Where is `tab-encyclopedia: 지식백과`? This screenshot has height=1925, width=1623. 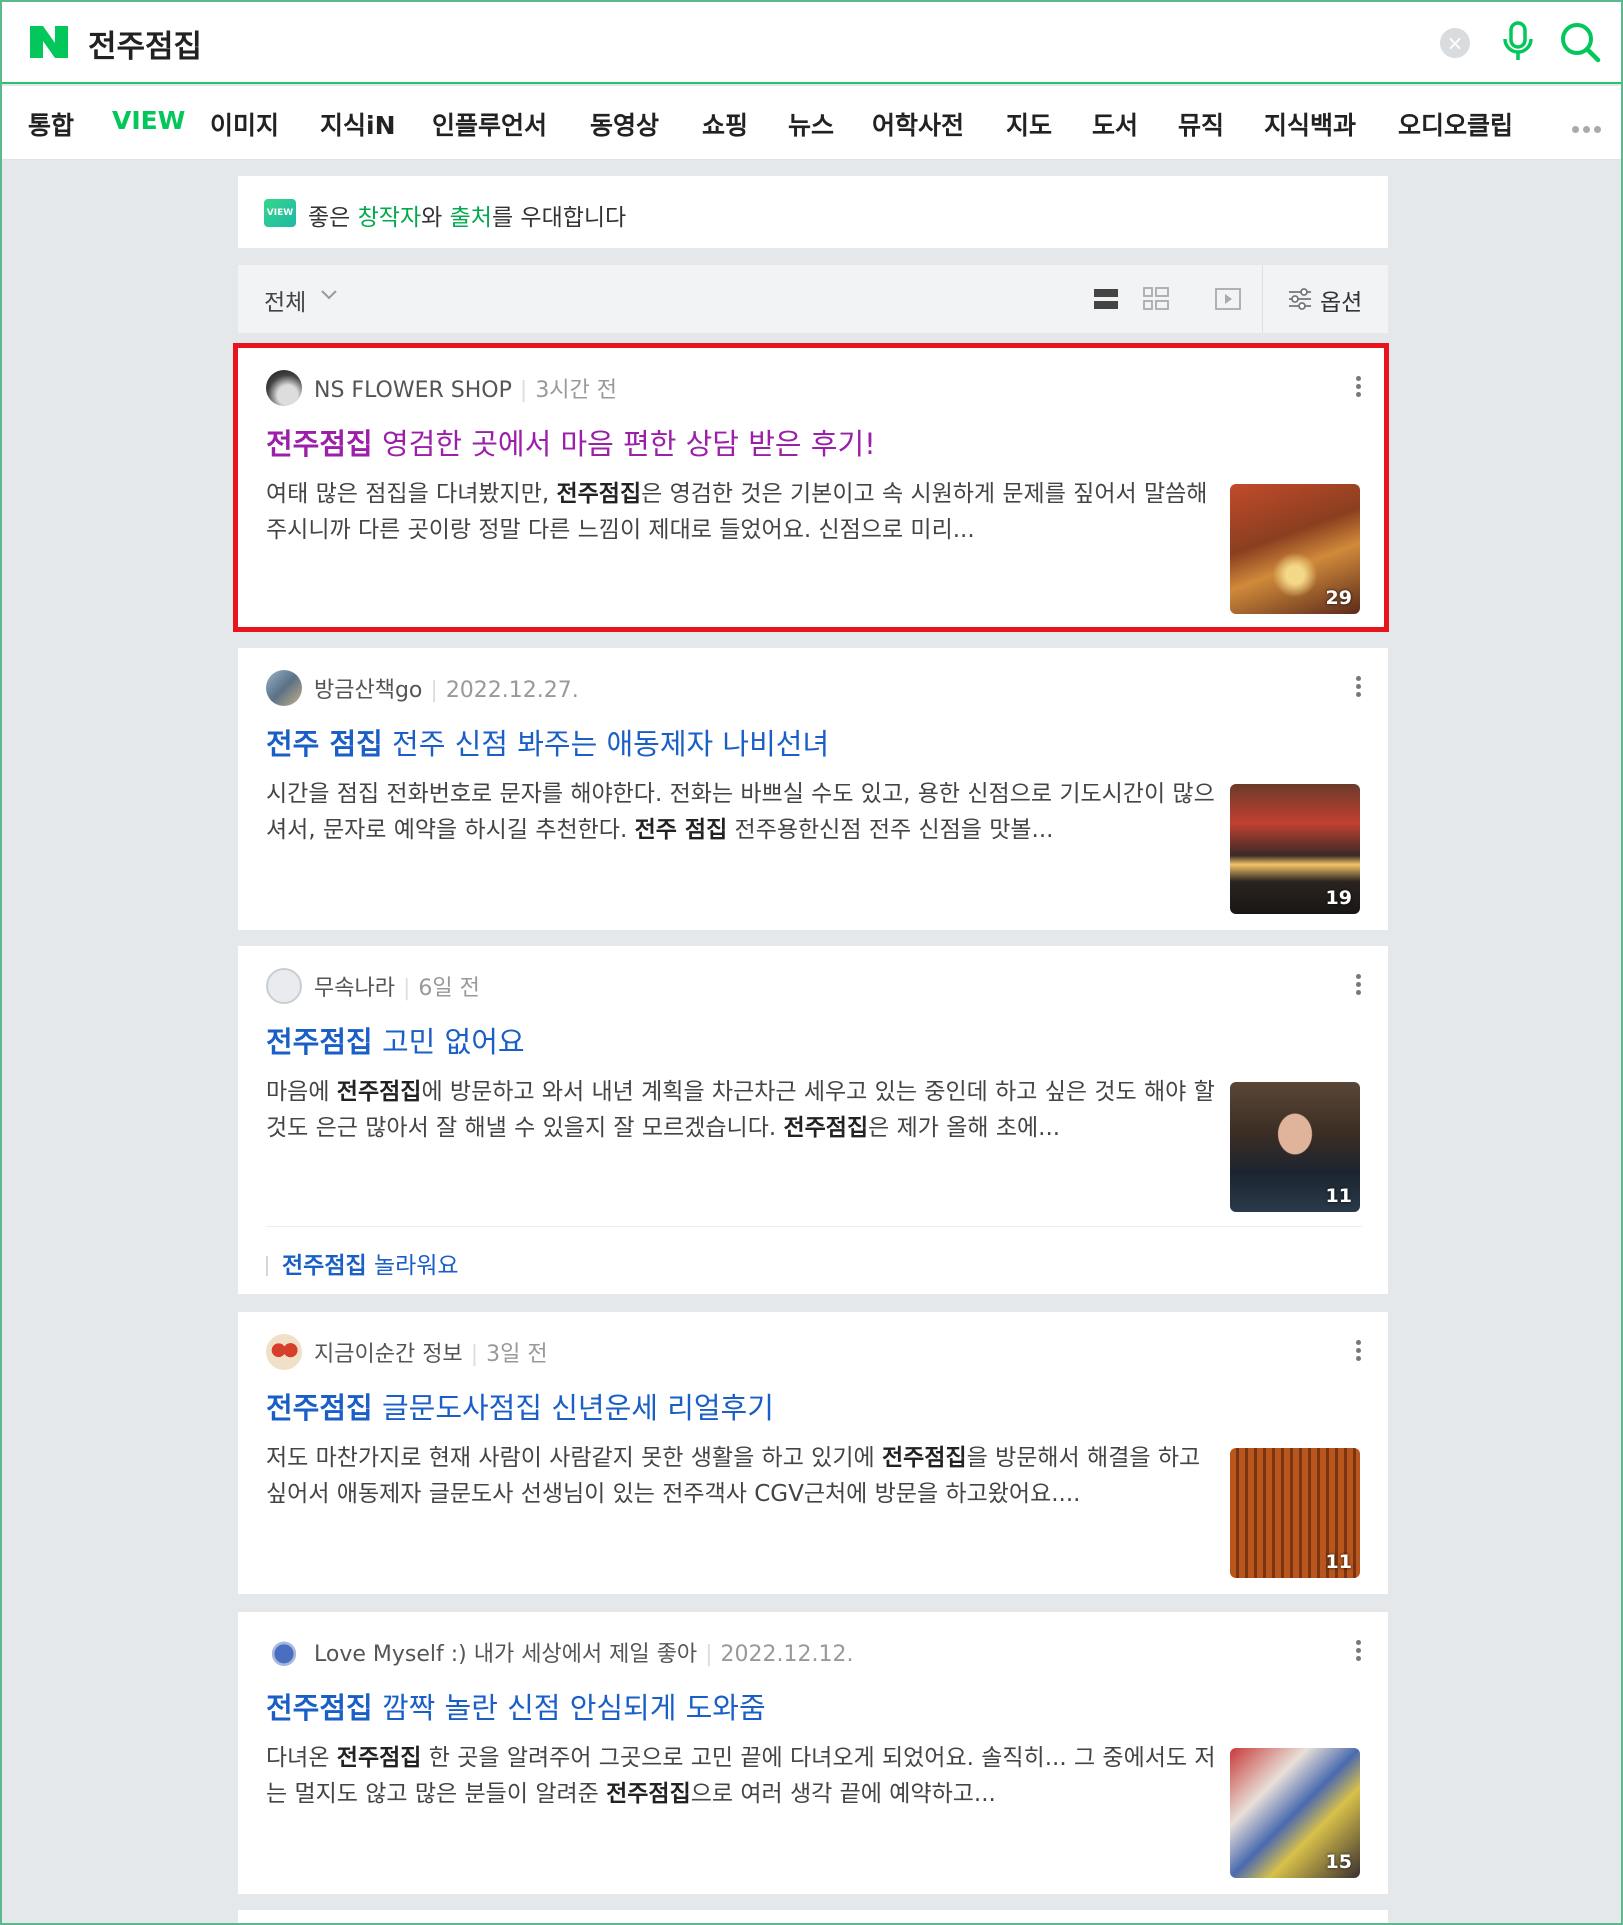 tab-encyclopedia: 지식백과 is located at coordinates (1310, 124).